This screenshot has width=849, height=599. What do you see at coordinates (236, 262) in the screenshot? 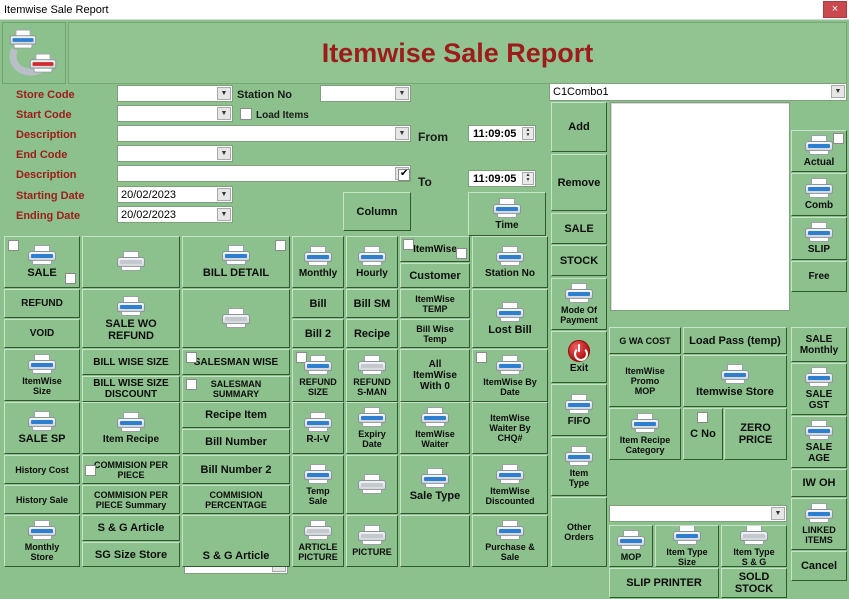
I see `bill-detail-button: BILL DETAIL` at bounding box center [236, 262].